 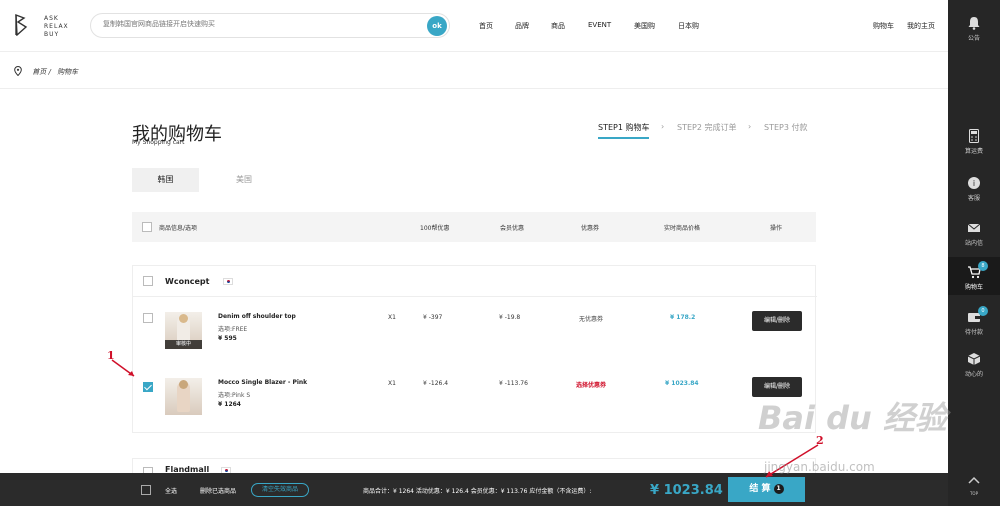 What do you see at coordinates (522, 26) in the screenshot?
I see `nav-brand: 品牌` at bounding box center [522, 26].